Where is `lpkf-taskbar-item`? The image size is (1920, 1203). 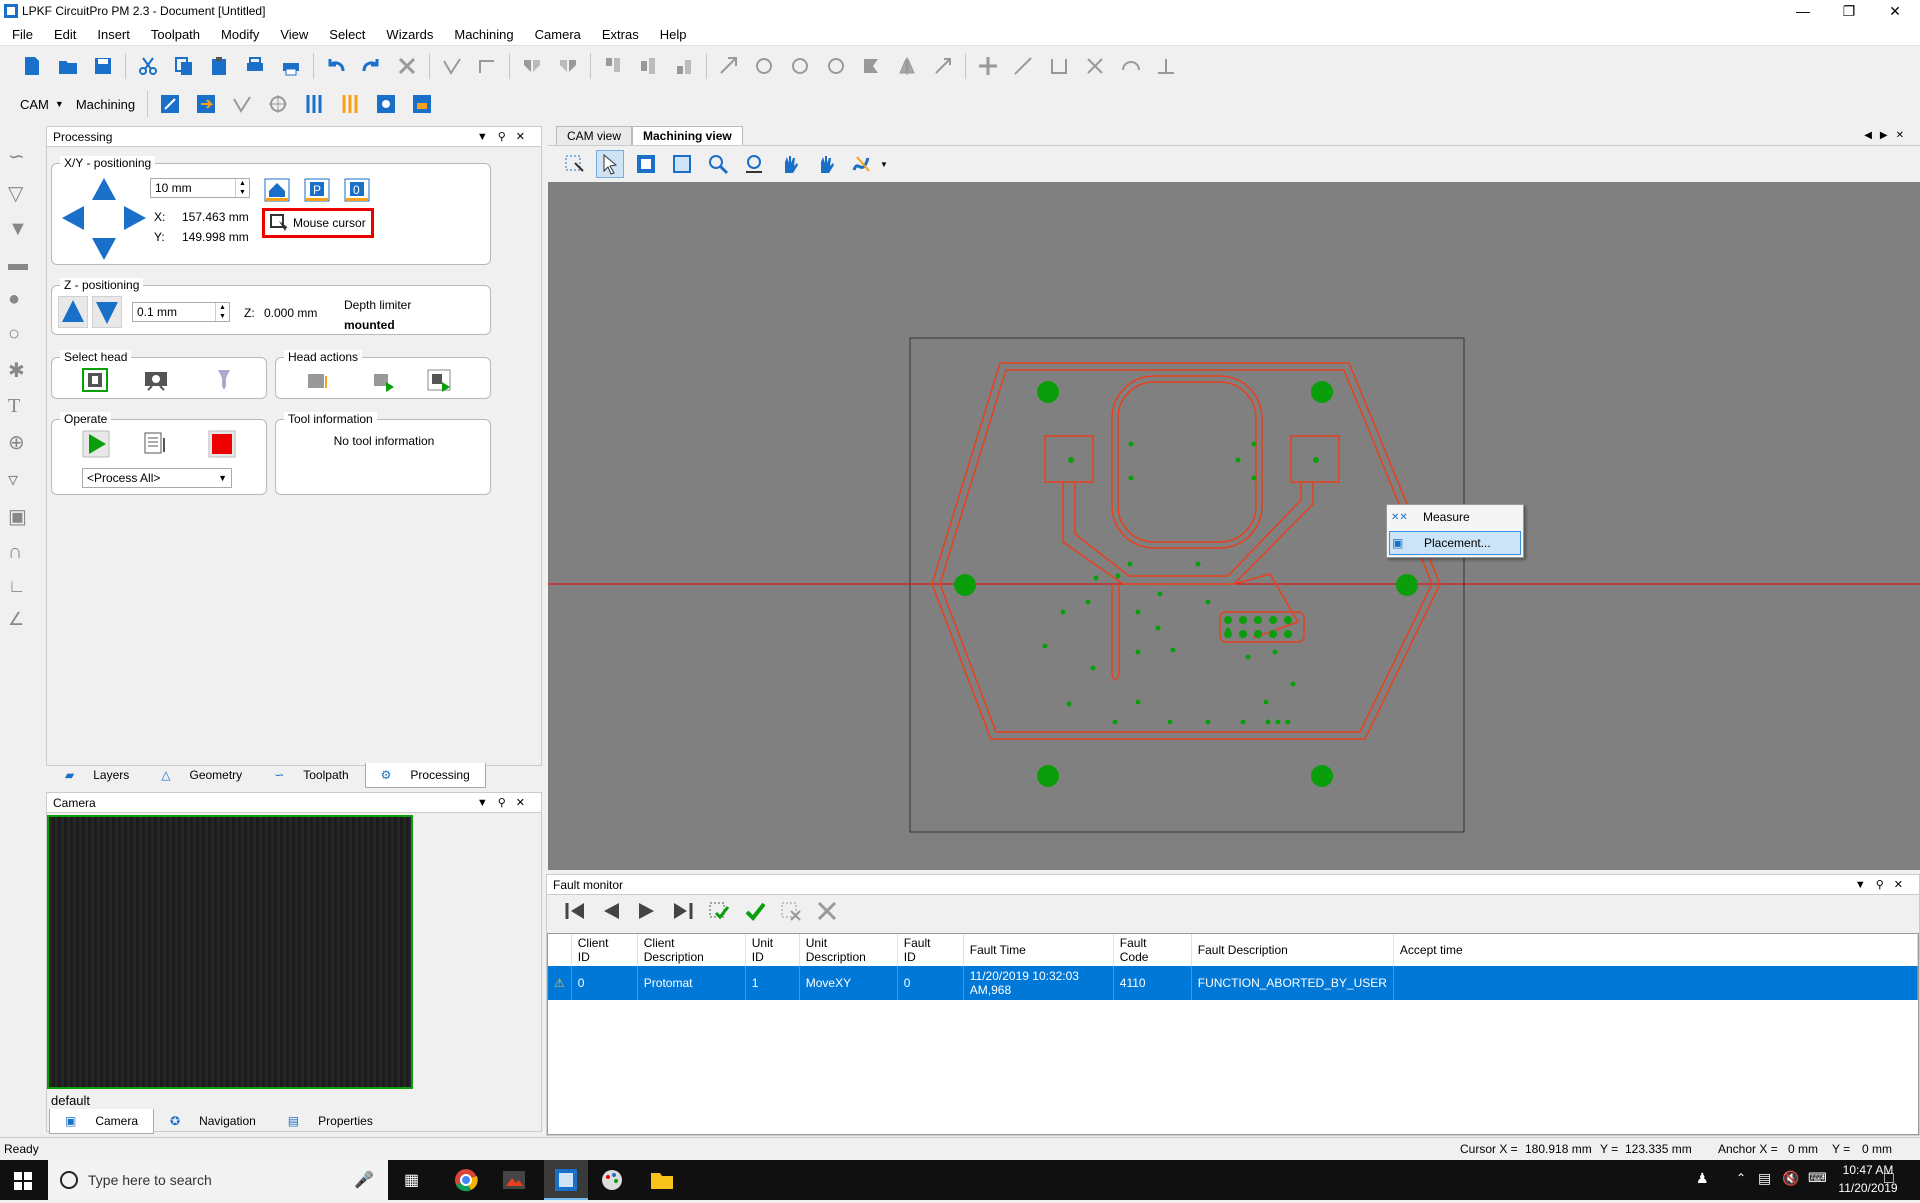
lpkf-taskbar-item is located at coordinates (566, 1180).